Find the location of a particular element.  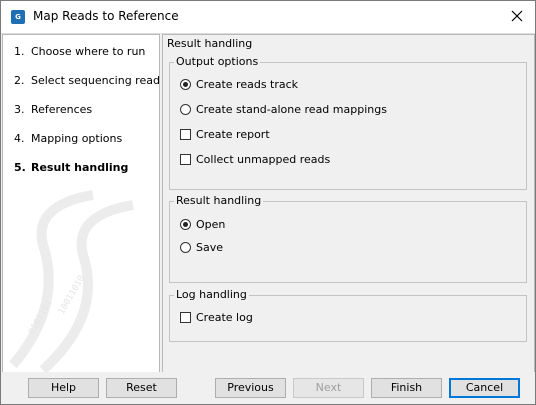

button-bar: Help Reset Previous Next Finish Cancel is located at coordinates (268, 388).